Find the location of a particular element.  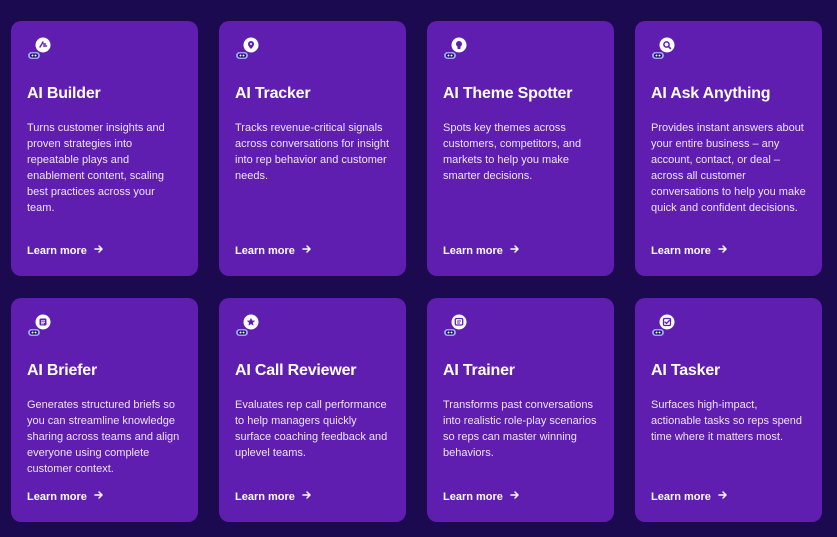

card-title: AI Builder is located at coordinates (64, 93).